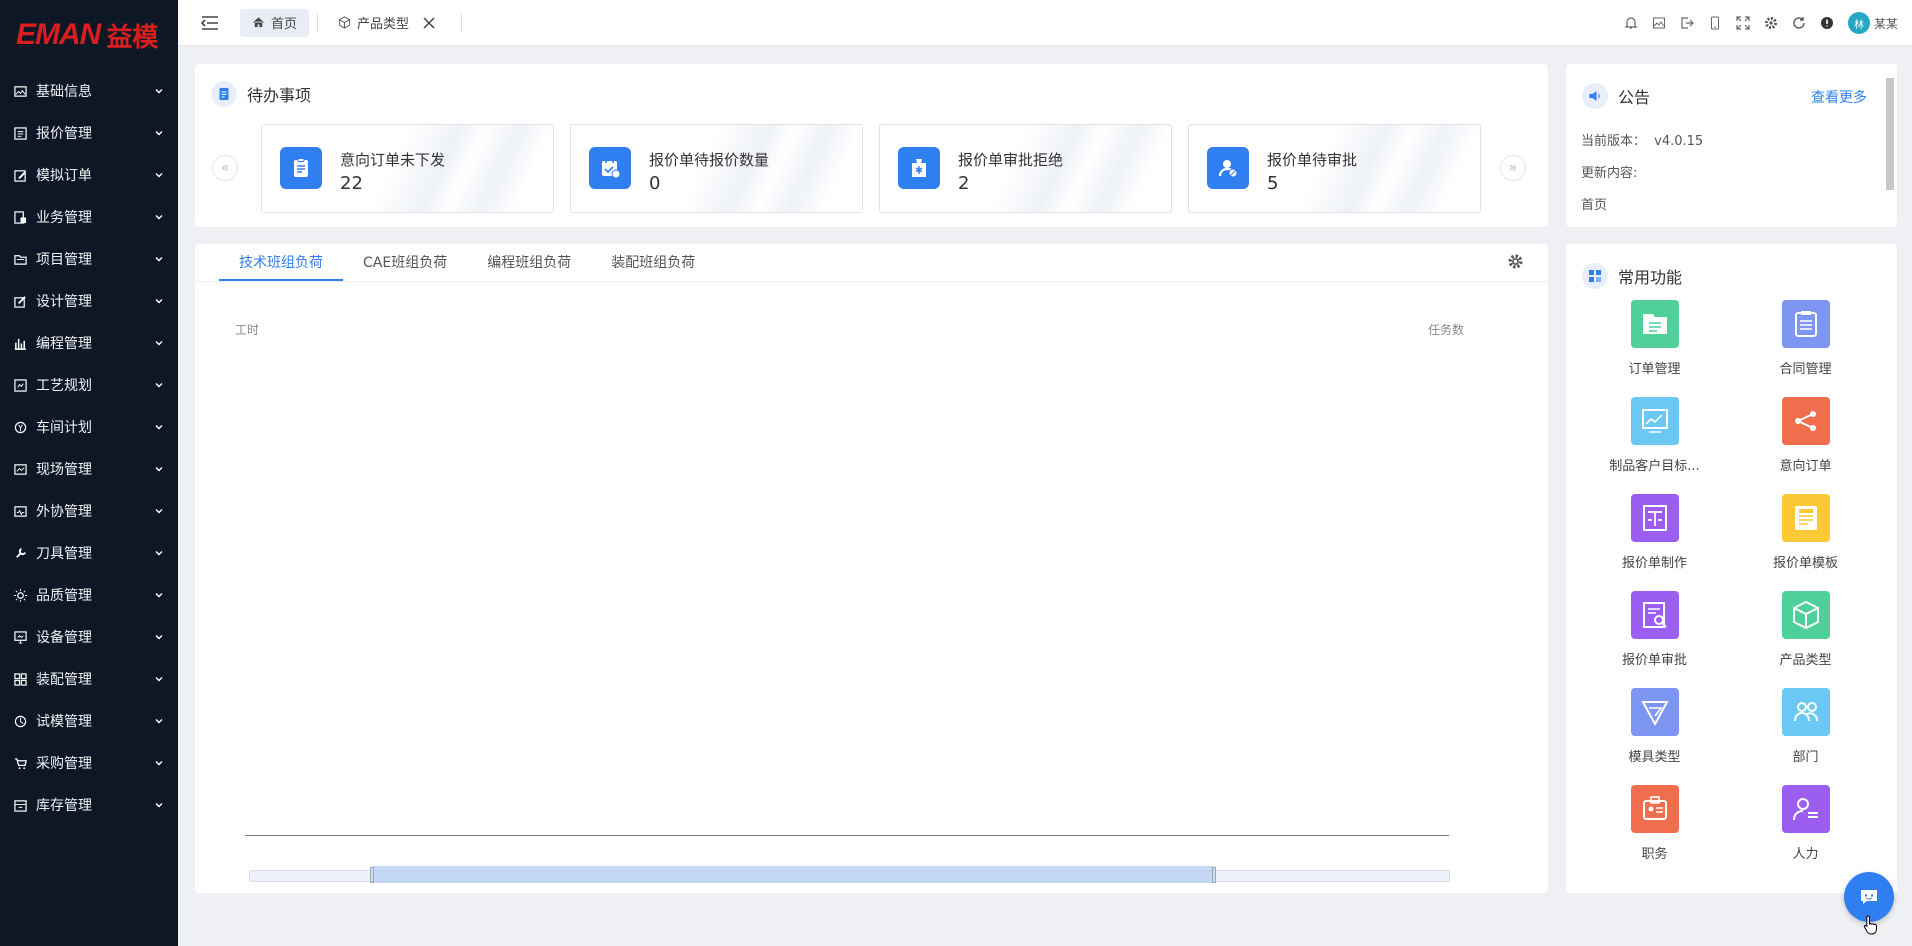 The height and width of the screenshot is (946, 1912). Describe the element at coordinates (279, 95) in the screenshot. I see `todo-title-text: 待办事项` at that location.